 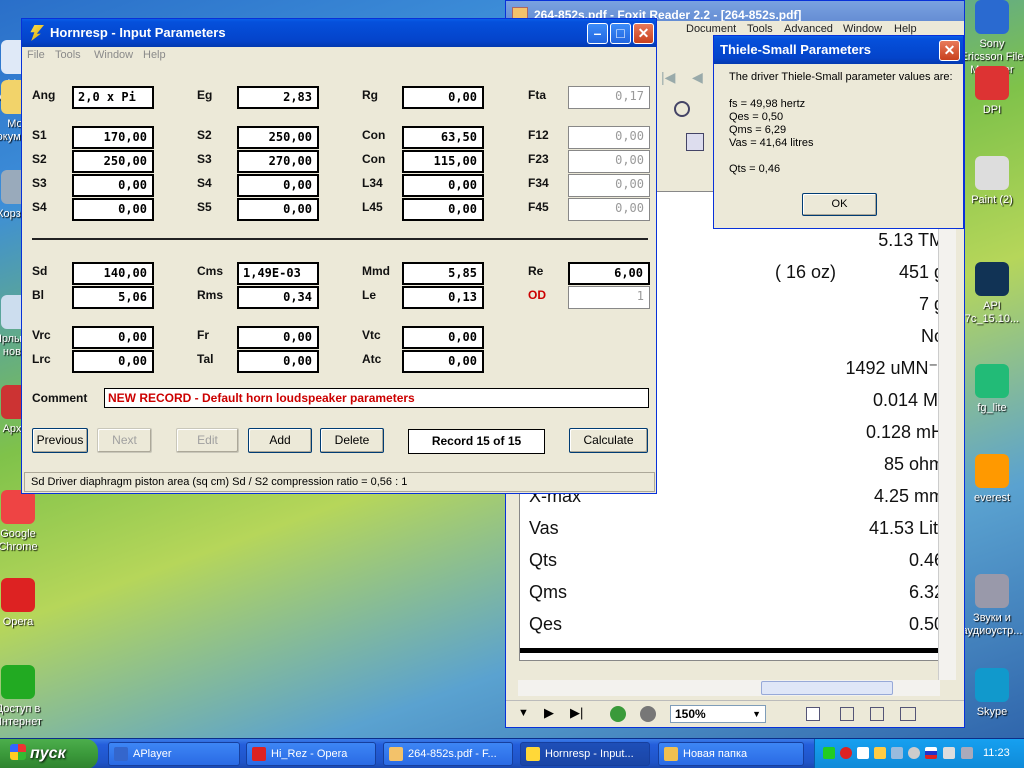 What do you see at coordinates (931, 753) in the screenshot?
I see `language-flag-icon` at bounding box center [931, 753].